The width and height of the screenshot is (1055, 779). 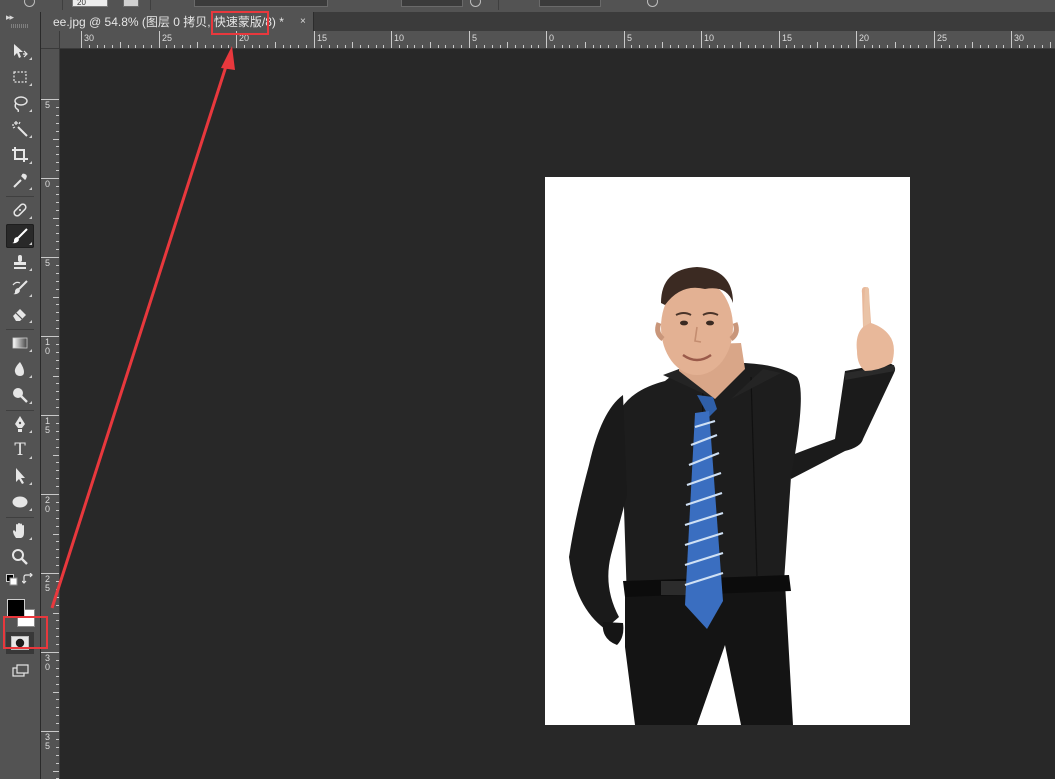 What do you see at coordinates (20, 424) in the screenshot?
I see `pen-tool` at bounding box center [20, 424].